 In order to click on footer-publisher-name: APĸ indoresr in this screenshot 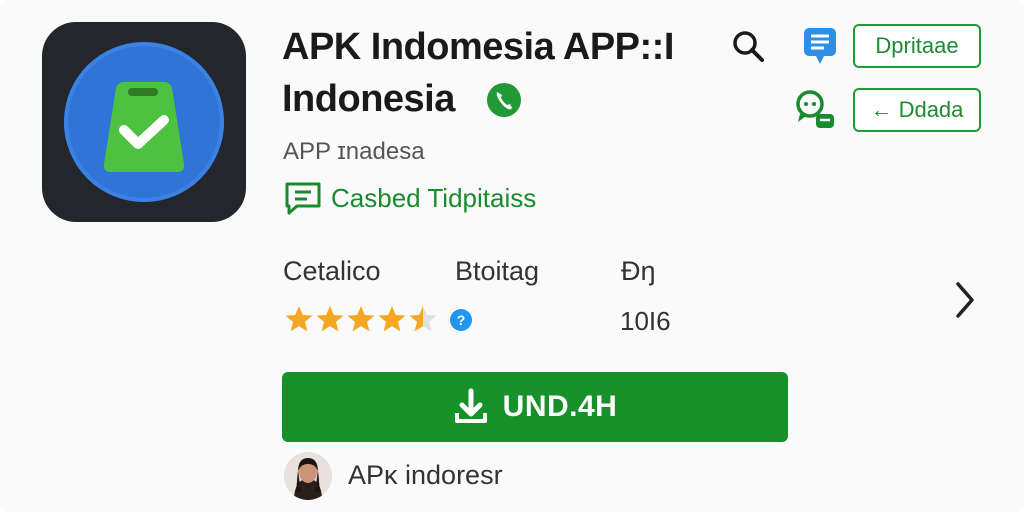, I will do `click(425, 475)`.